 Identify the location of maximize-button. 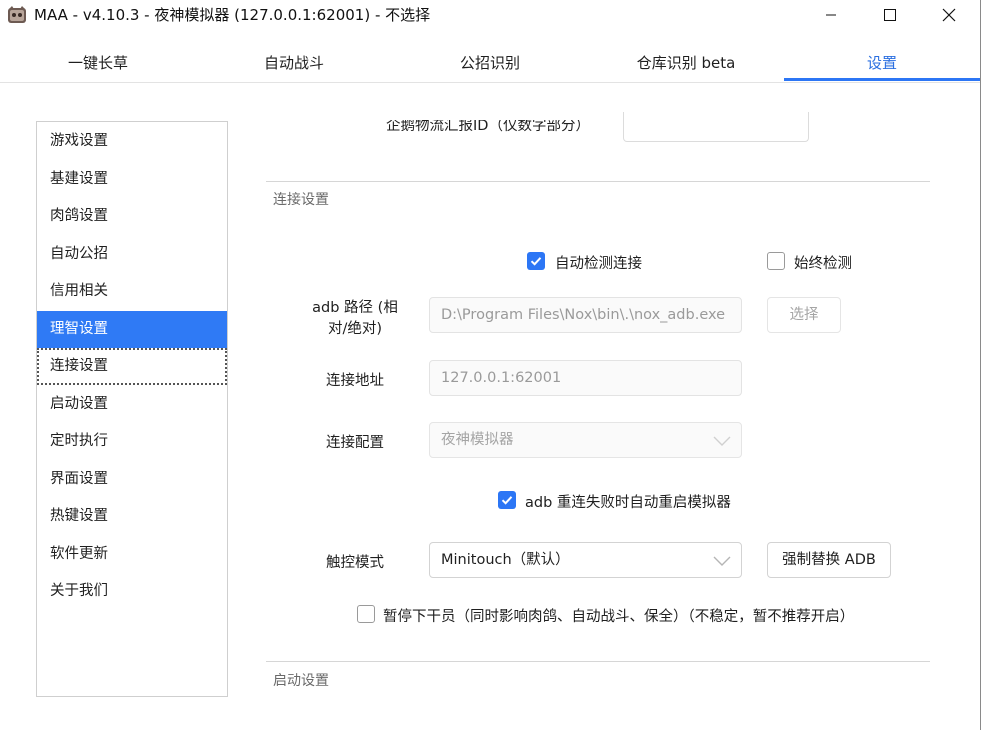
(890, 15).